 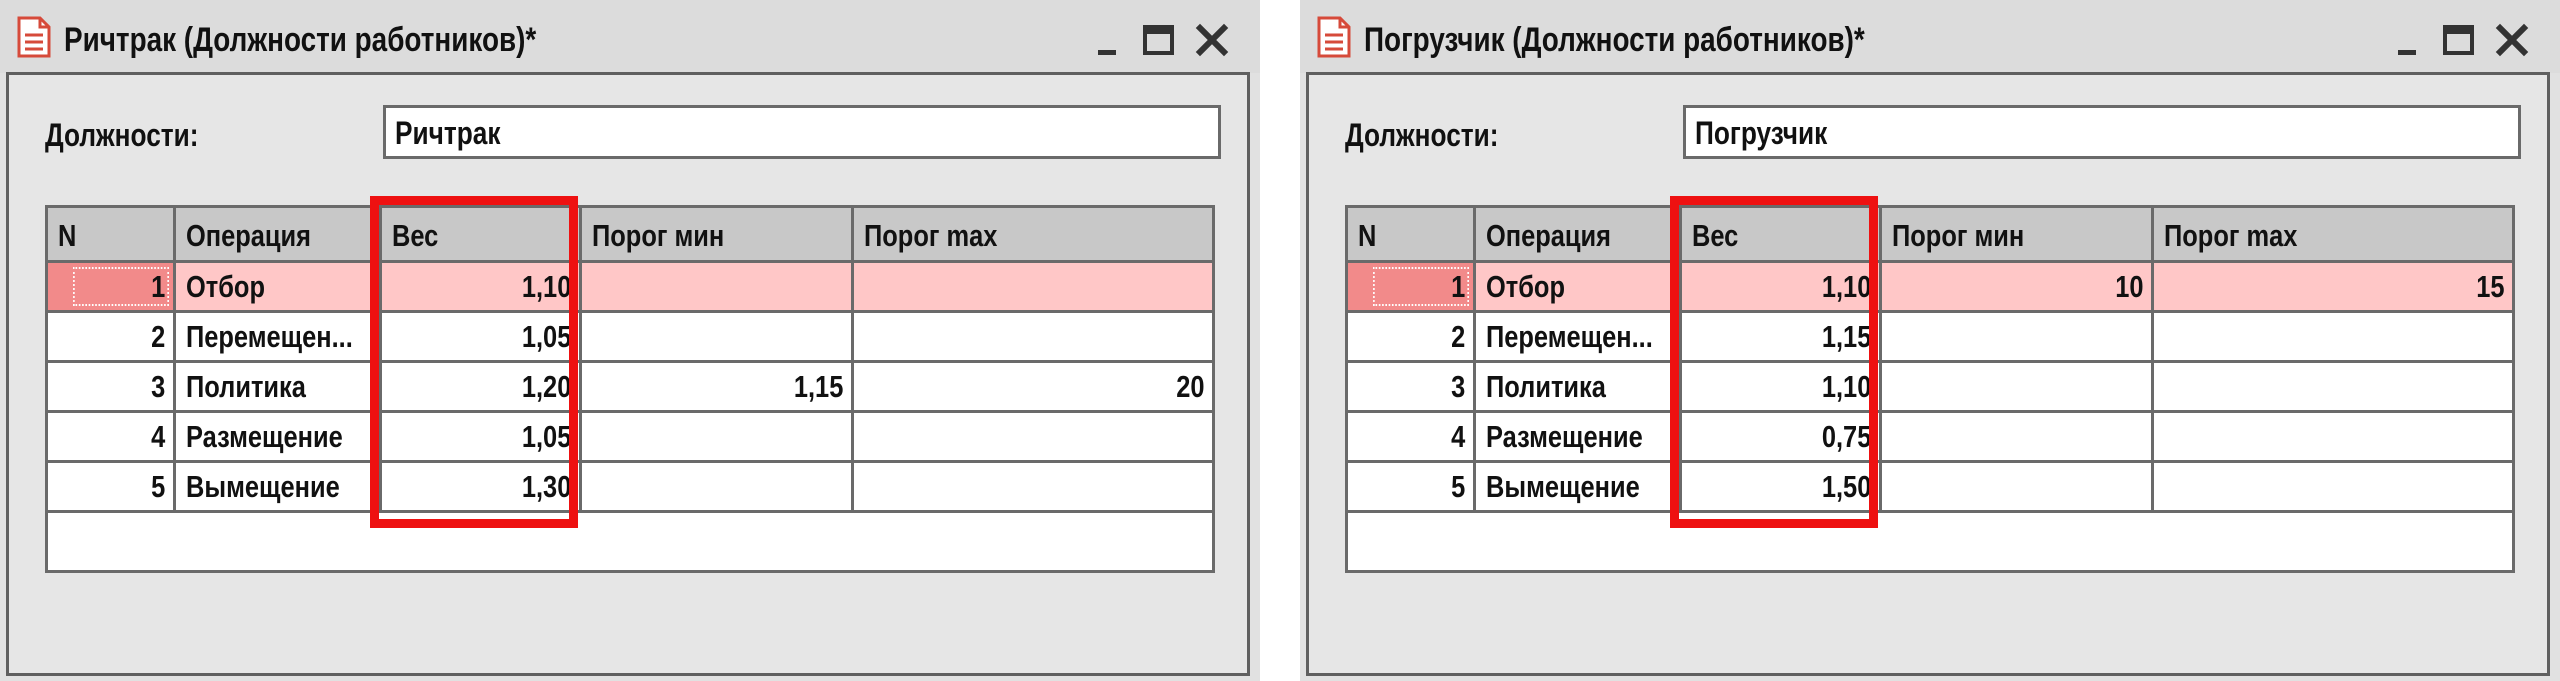 I want to click on table-row: 3 Политика 1,10, so click(x=1930, y=388).